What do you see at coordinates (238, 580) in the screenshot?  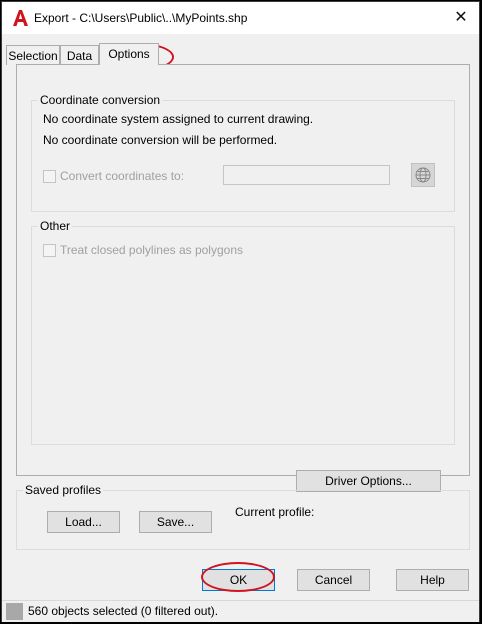 I see `ok-button: OK` at bounding box center [238, 580].